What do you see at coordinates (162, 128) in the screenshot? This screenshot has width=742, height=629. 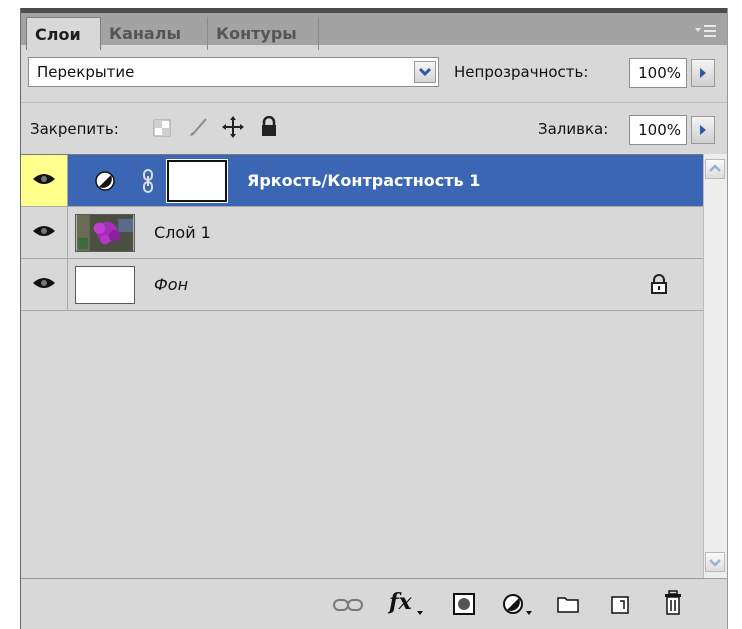 I see `lock-transparency-icon` at bounding box center [162, 128].